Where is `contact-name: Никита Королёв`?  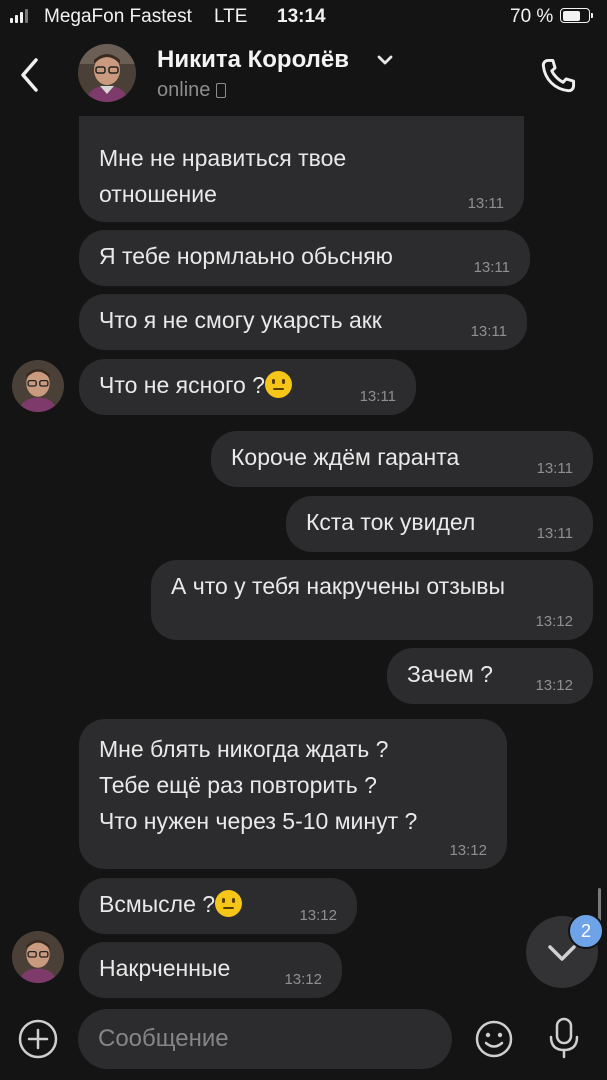
contact-name: Никита Королёв is located at coordinates (253, 60).